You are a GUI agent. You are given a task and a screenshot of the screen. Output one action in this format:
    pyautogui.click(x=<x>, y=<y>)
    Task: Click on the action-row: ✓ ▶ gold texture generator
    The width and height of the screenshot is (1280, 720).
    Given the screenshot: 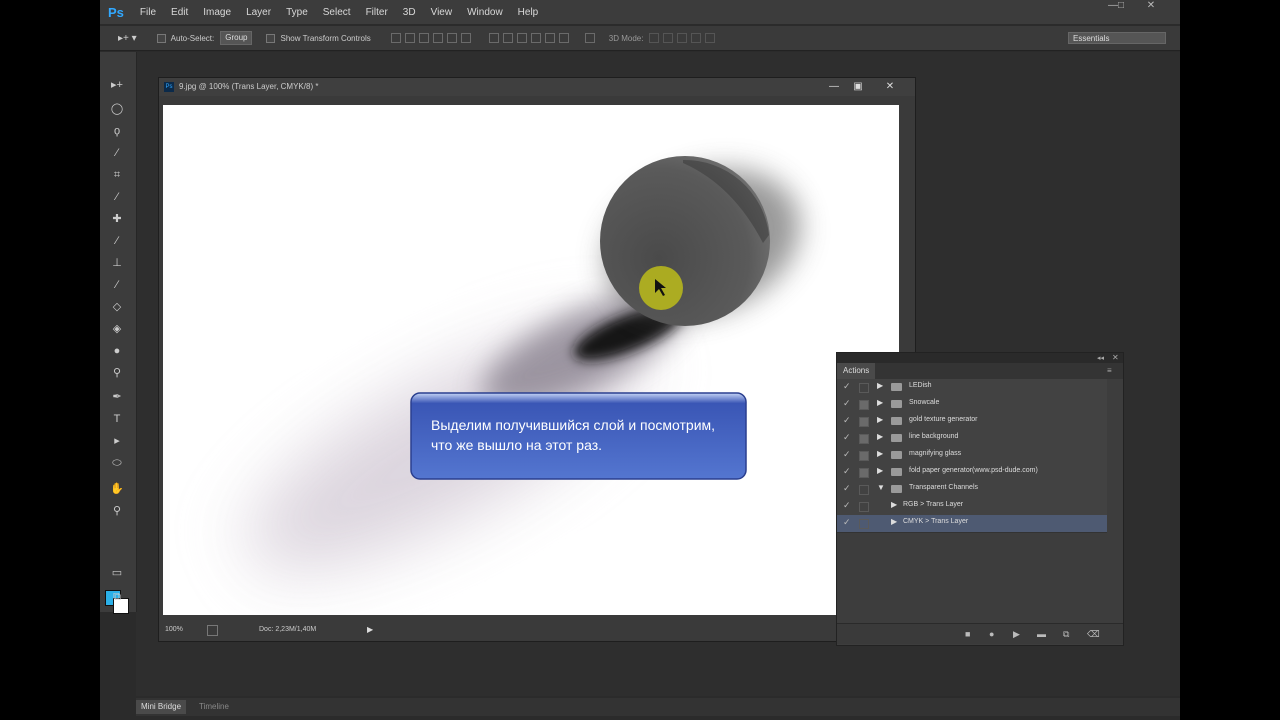 What is the action you would take?
    pyautogui.click(x=972, y=422)
    